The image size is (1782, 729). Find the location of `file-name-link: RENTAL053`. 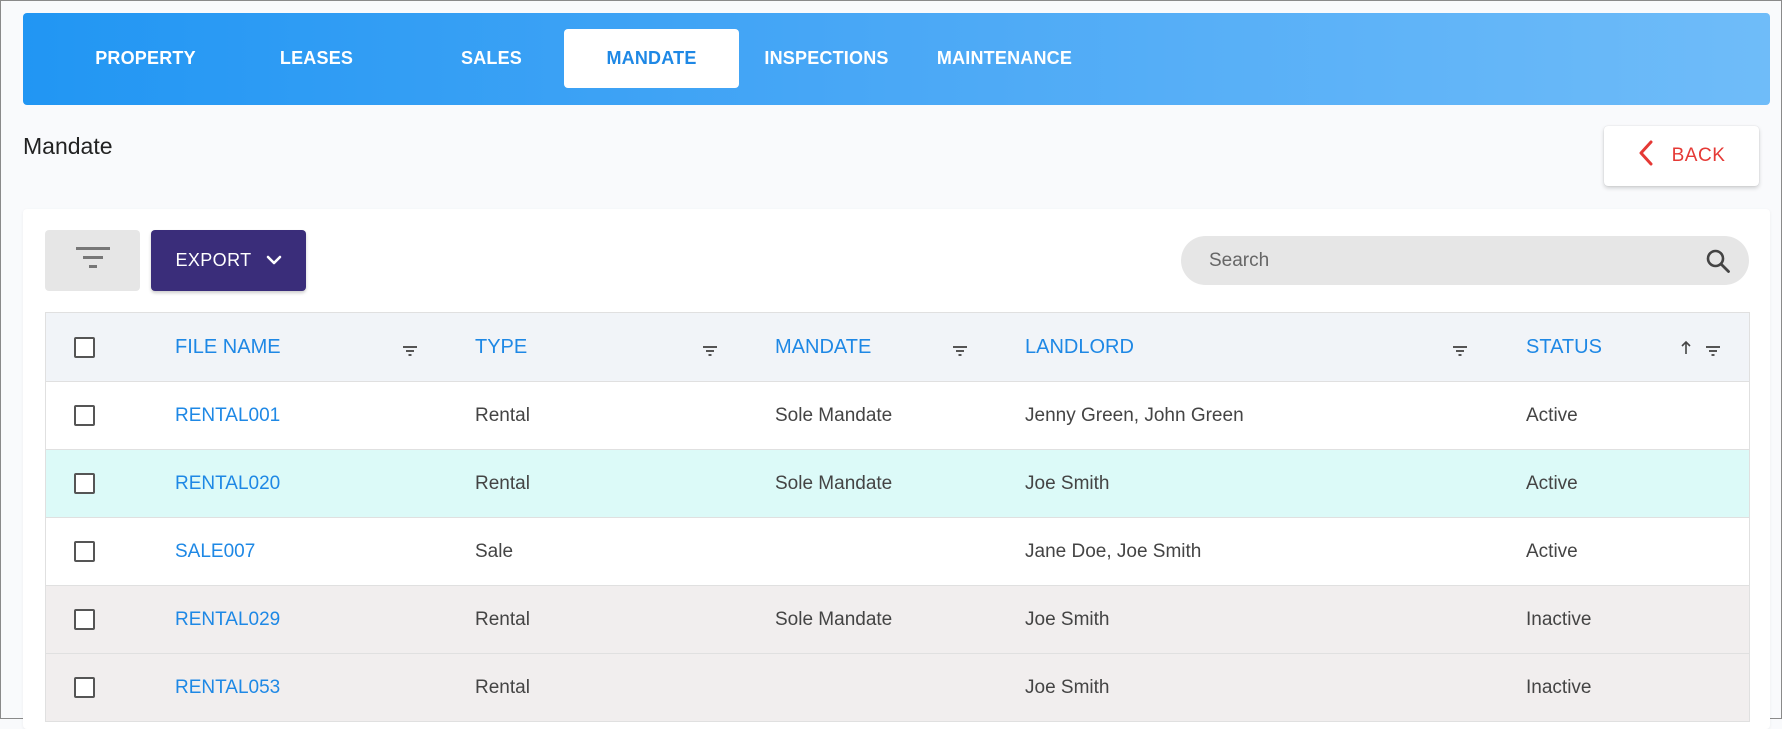

file-name-link: RENTAL053 is located at coordinates (227, 687).